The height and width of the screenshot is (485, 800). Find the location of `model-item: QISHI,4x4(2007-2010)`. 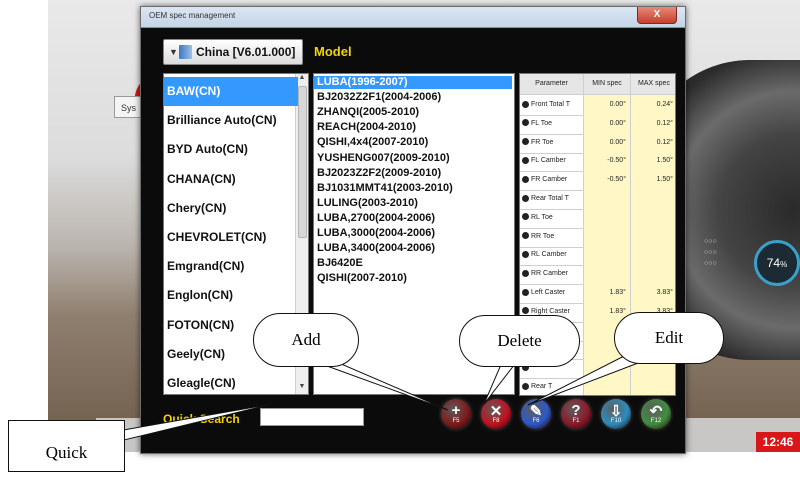

model-item: QISHI,4x4(2007-2010) is located at coordinates (413, 142).